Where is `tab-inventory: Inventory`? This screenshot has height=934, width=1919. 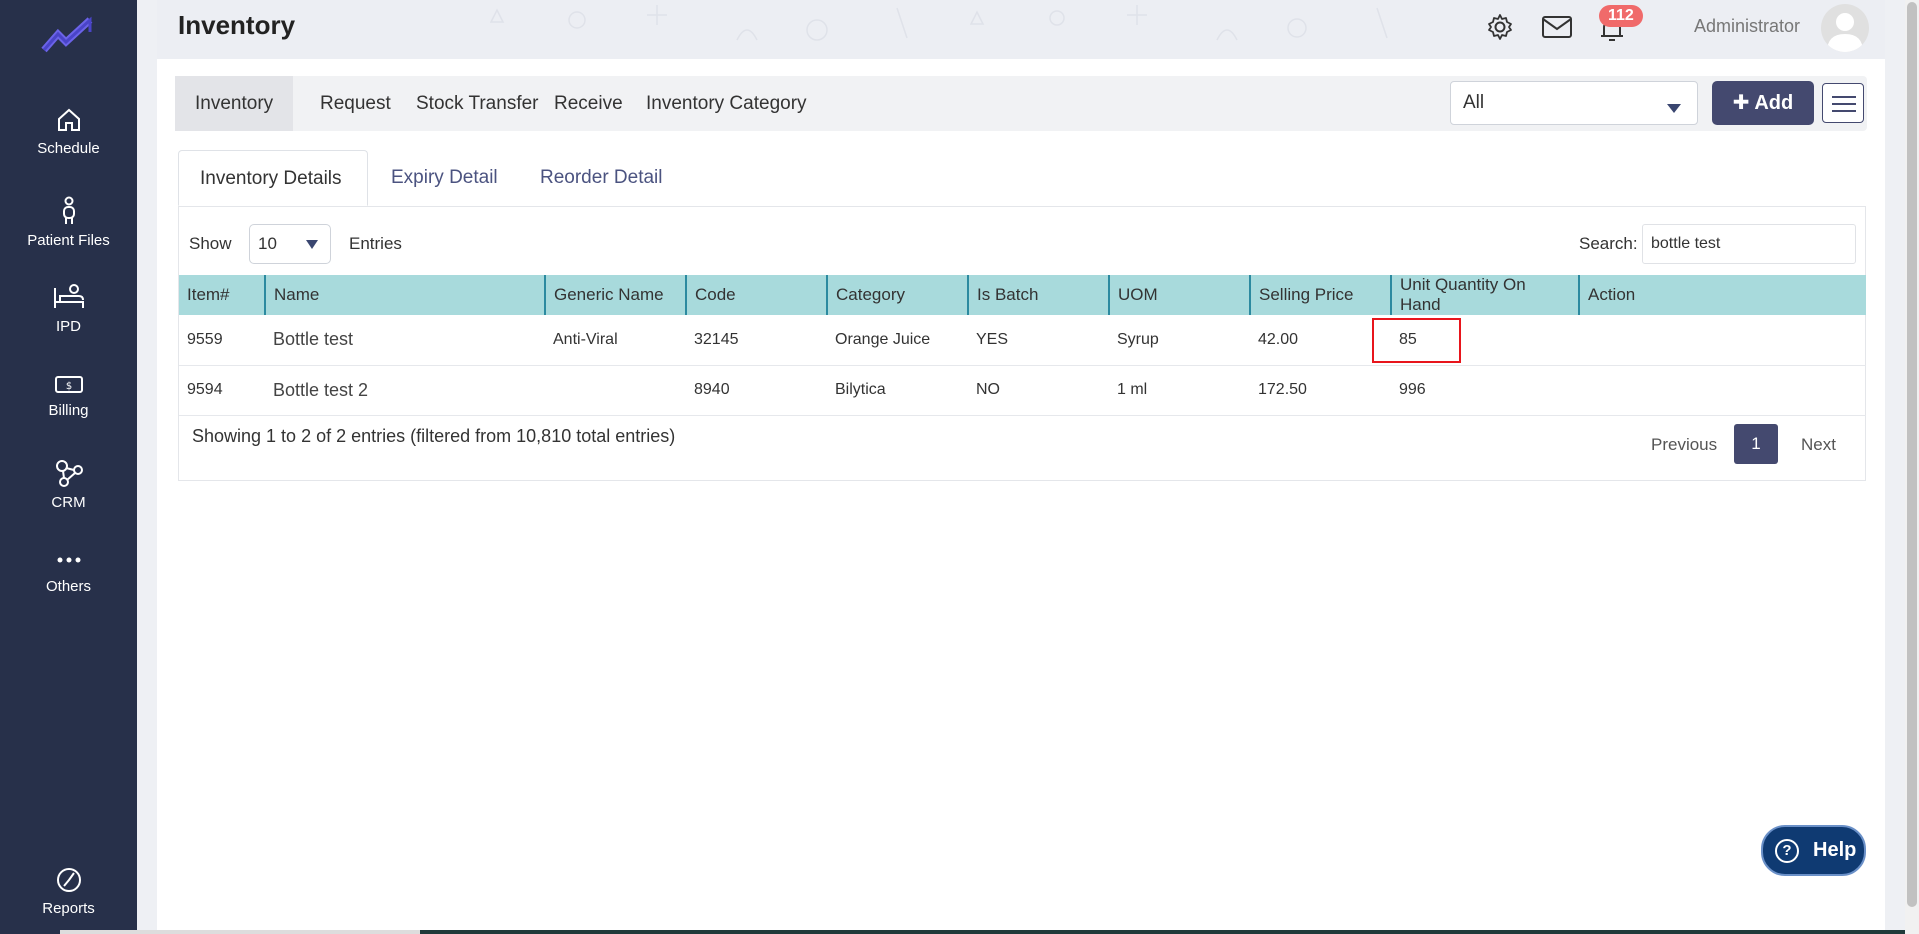 tab-inventory: Inventory is located at coordinates (234, 103).